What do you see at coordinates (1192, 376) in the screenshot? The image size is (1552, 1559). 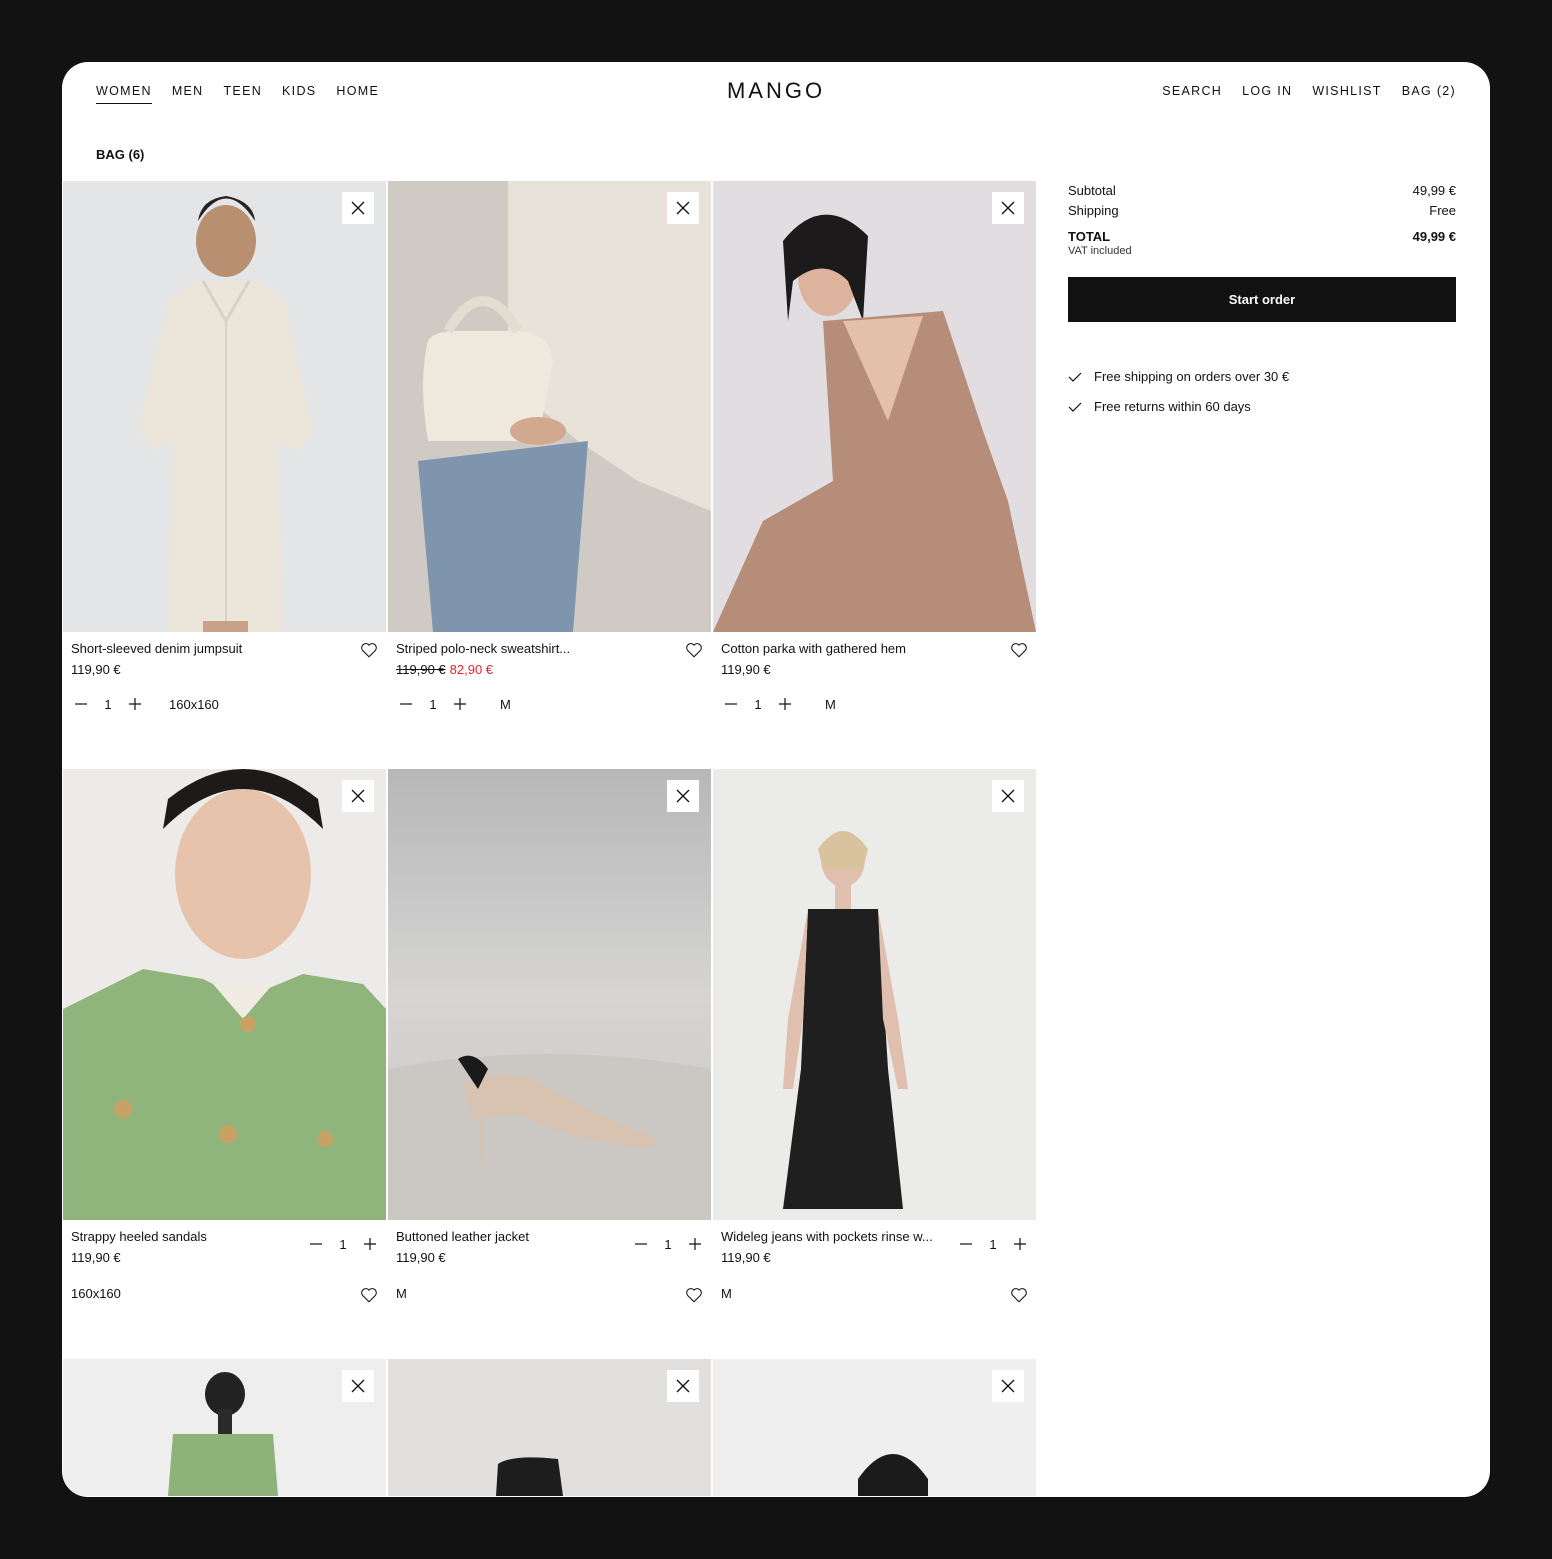 I see `perk-text: Free shipping on orders over 30 €` at bounding box center [1192, 376].